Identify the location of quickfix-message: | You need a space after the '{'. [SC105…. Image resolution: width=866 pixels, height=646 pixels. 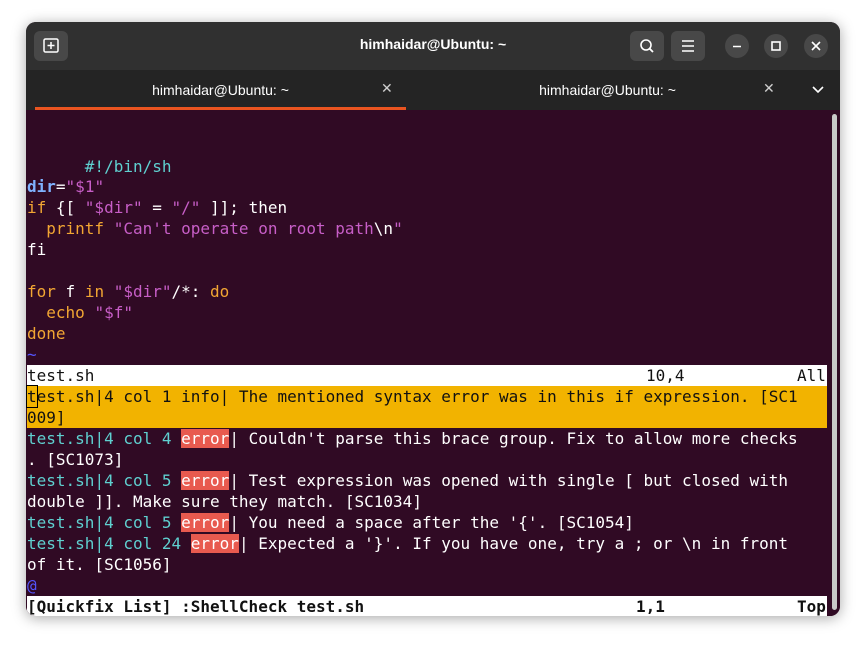
(431, 522).